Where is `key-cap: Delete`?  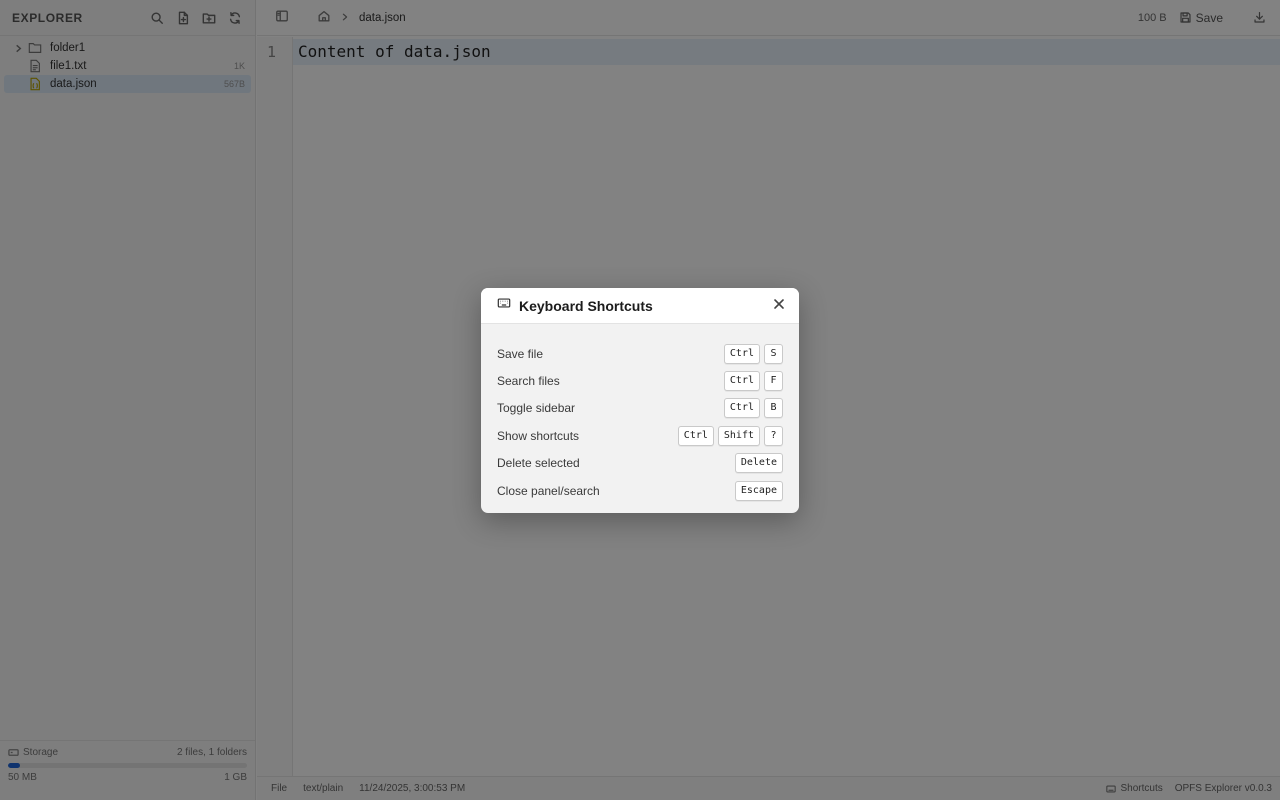 key-cap: Delete is located at coordinates (758, 463).